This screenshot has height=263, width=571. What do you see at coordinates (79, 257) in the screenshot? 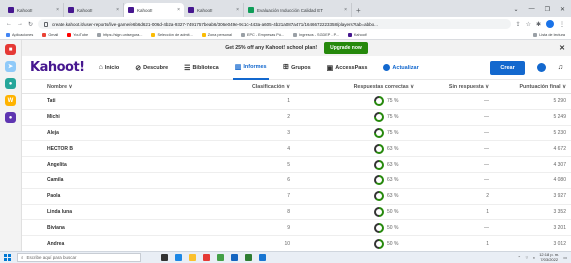
I see `taskbar-search-input: ⌕ Escribe aquí para buscar` at bounding box center [79, 257].